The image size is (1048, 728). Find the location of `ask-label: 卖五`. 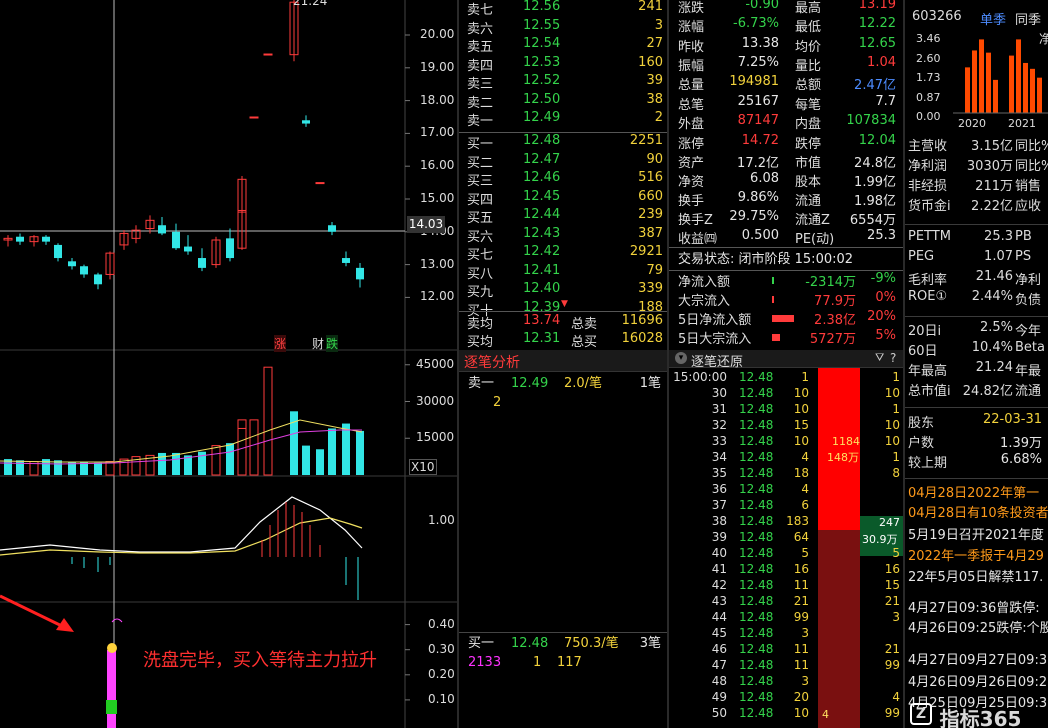

ask-label: 卖五 is located at coordinates (480, 47).